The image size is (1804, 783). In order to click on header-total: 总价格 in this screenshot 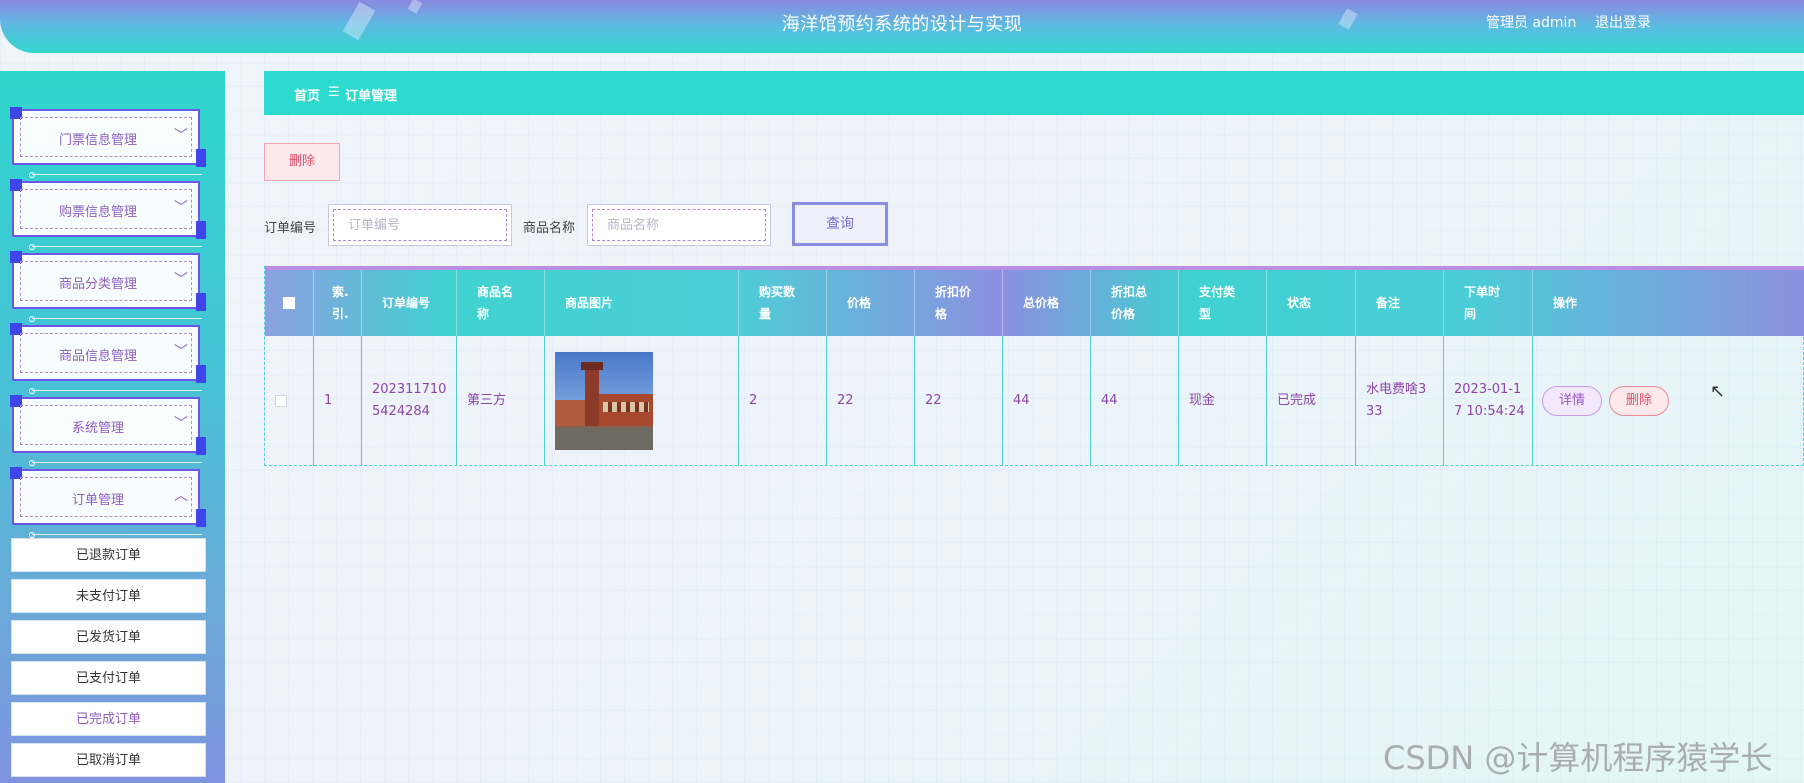, I will do `click(1047, 303)`.